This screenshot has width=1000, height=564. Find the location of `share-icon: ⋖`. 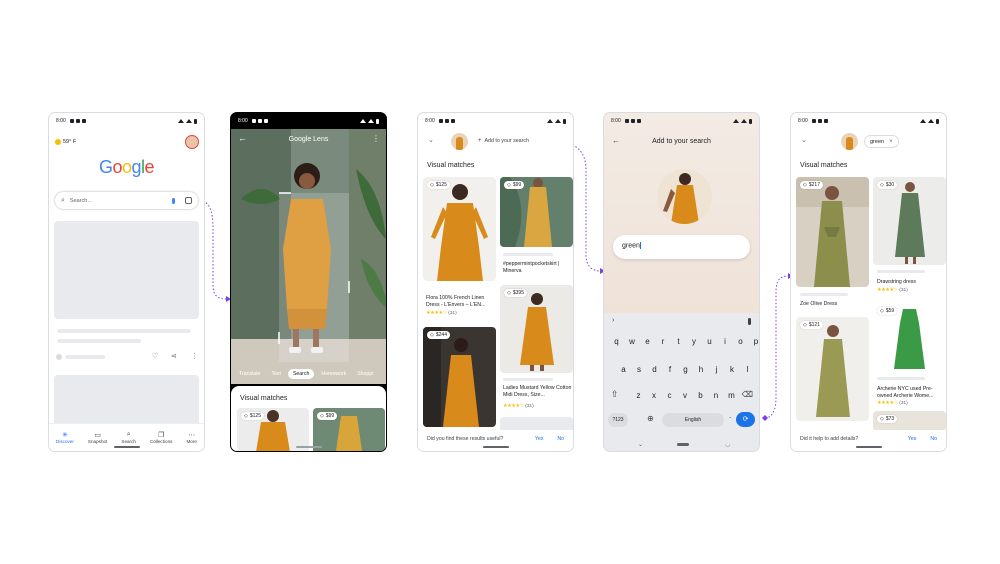

share-icon: ⋖ is located at coordinates (174, 356).